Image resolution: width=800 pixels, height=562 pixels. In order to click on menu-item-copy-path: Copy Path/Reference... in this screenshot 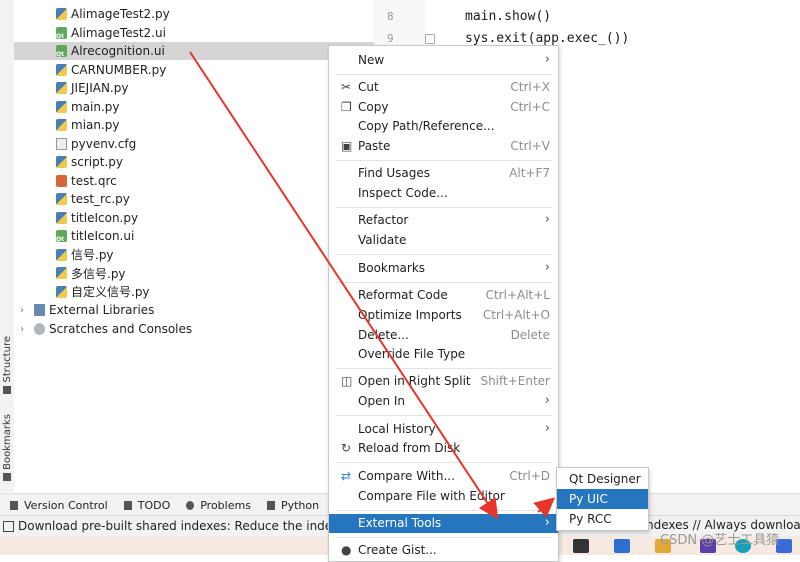, I will do `click(443, 126)`.